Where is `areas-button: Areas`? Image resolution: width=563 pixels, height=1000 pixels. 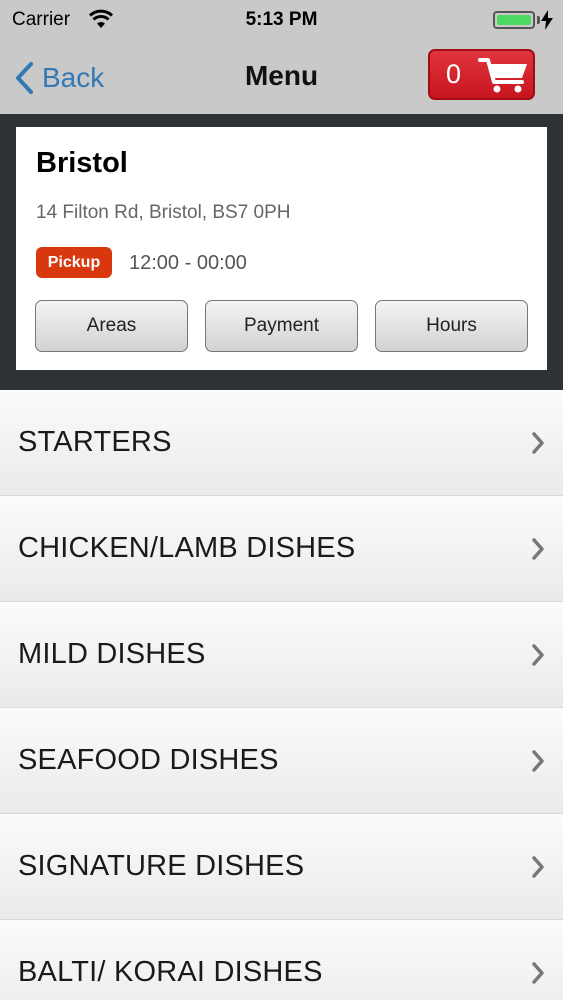
areas-button: Areas is located at coordinates (111, 326).